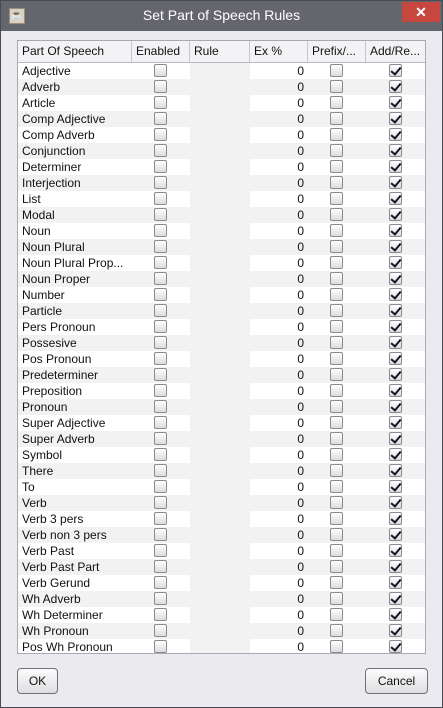  I want to click on table-row: Noun Plural 0, so click(221, 247).